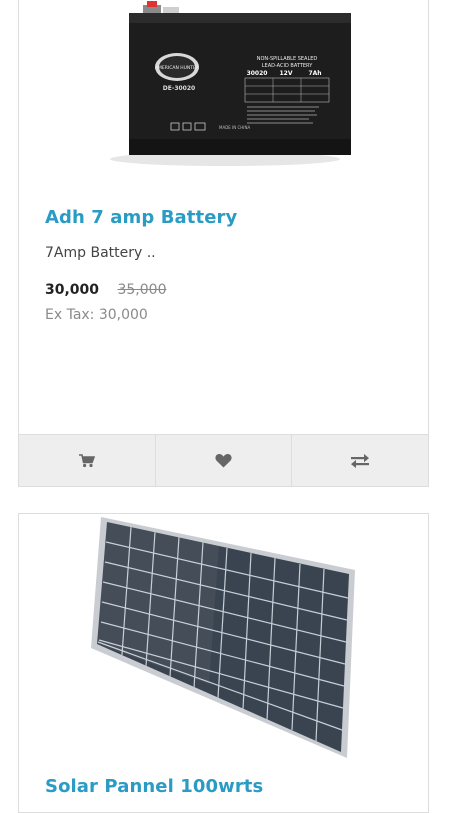 The image size is (450, 813). I want to click on compare-button, so click(360, 461).